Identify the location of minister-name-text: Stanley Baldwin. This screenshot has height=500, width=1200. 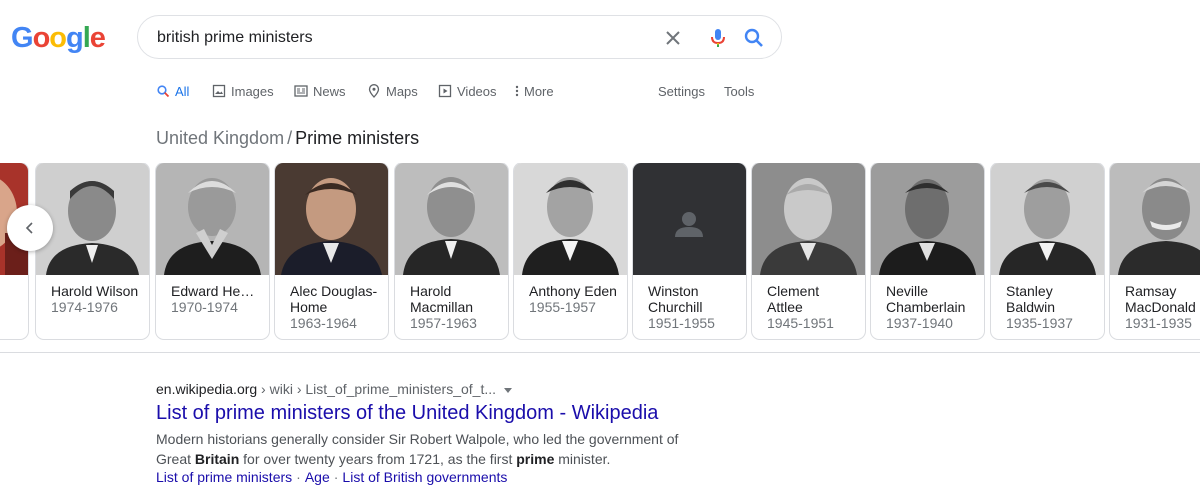
(1031, 299).